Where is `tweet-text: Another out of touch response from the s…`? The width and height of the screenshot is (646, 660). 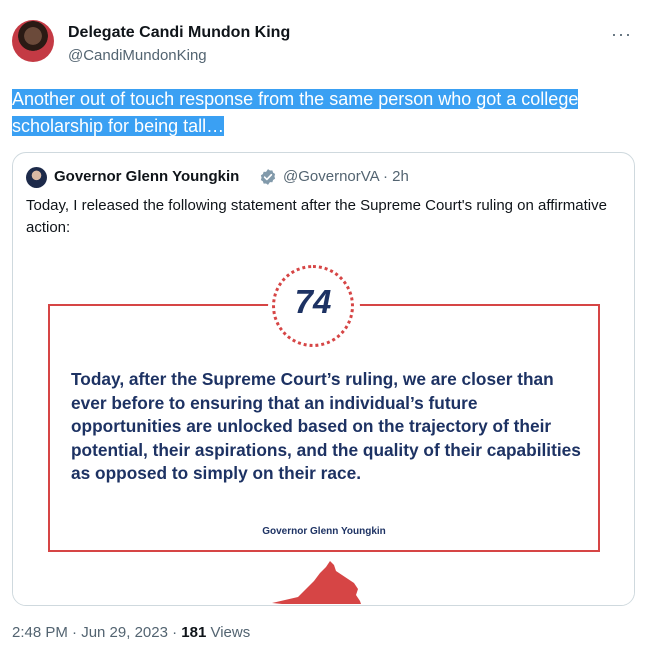 tweet-text: Another out of touch response from the s… is located at coordinates (322, 113).